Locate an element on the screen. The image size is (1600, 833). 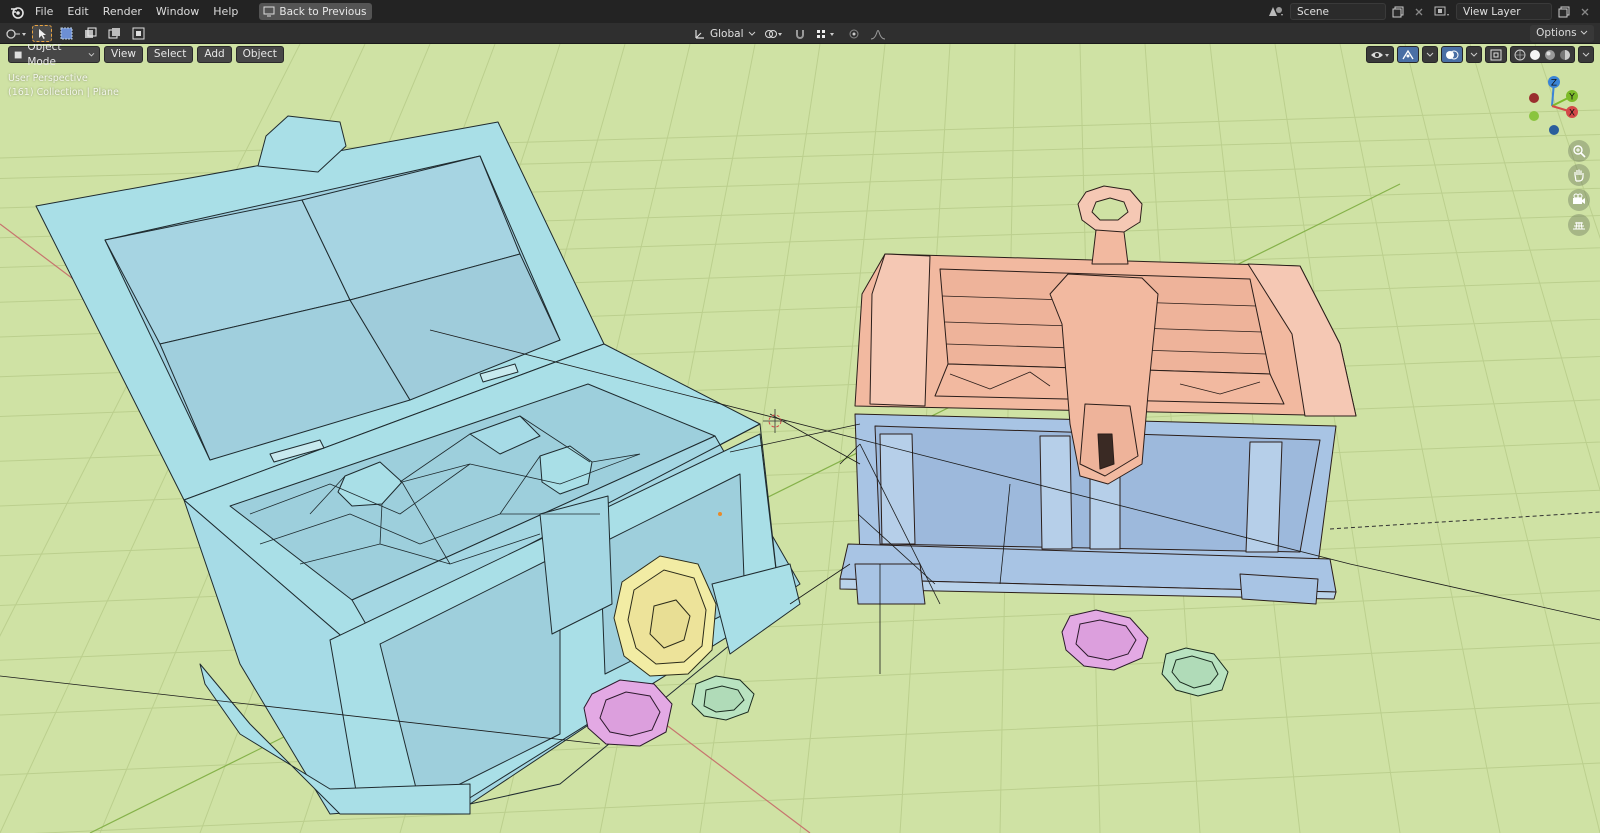
select-invert-icon is located at coordinates (138, 33).